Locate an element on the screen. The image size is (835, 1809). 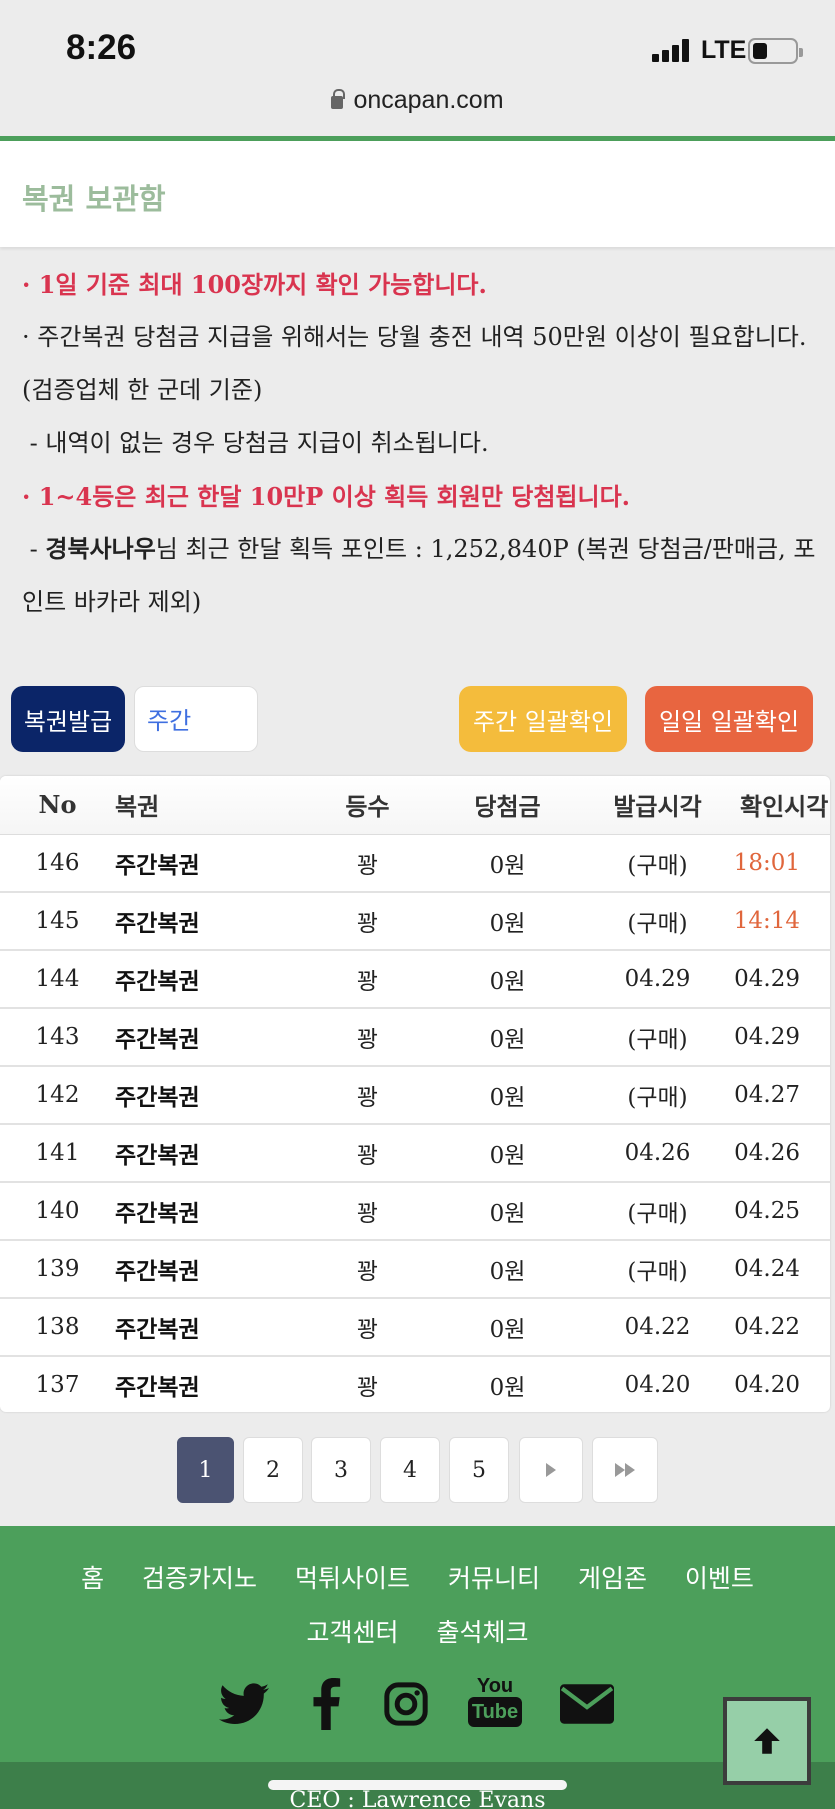
cell-checked: 04.24 is located at coordinates (780, 1269).